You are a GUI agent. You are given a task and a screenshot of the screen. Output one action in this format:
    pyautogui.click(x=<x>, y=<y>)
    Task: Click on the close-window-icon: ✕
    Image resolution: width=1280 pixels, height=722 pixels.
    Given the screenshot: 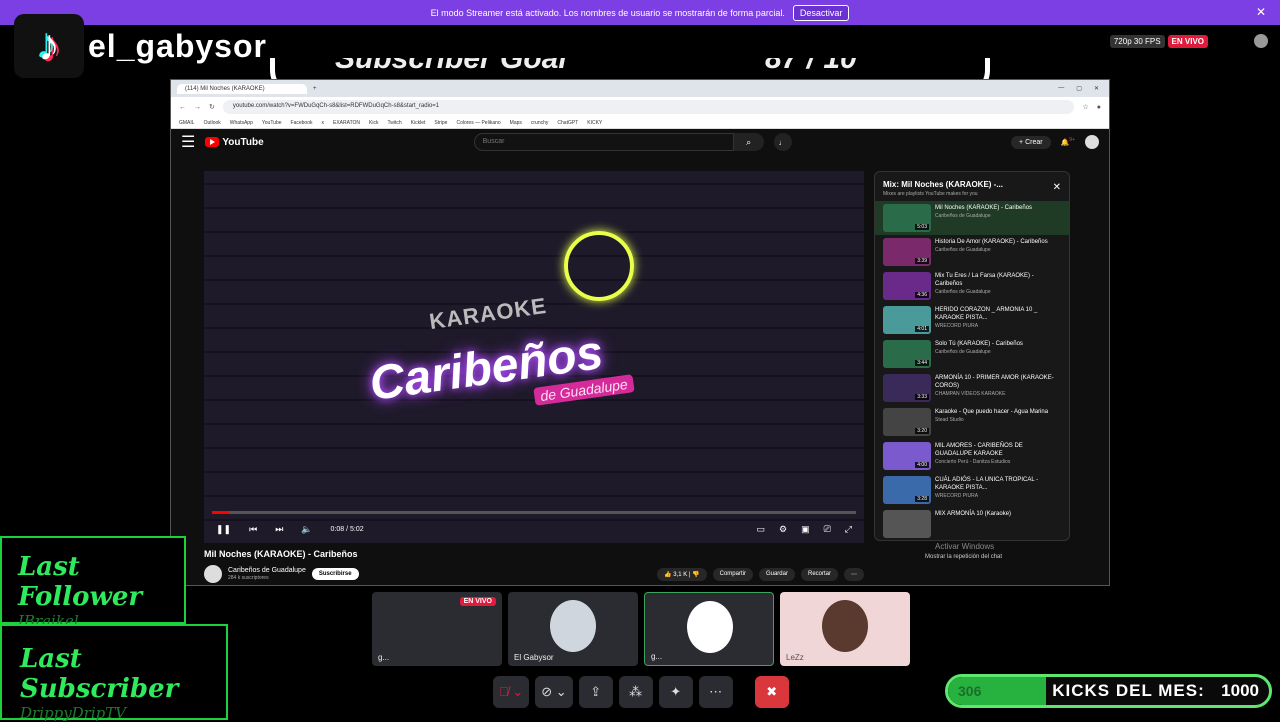 What is the action you would take?
    pyautogui.click(x=1096, y=88)
    